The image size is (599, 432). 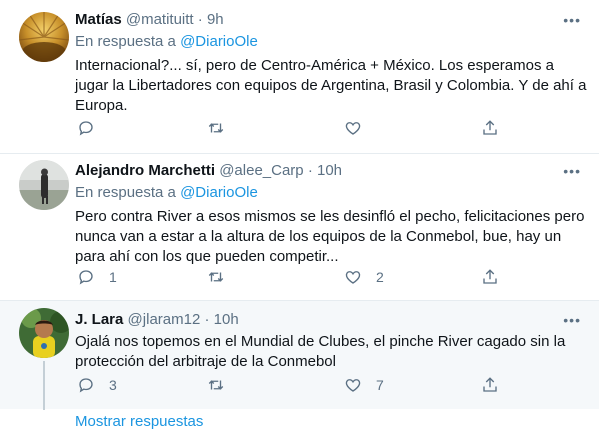 What do you see at coordinates (113, 277) in the screenshot?
I see `reply-count: 1` at bounding box center [113, 277].